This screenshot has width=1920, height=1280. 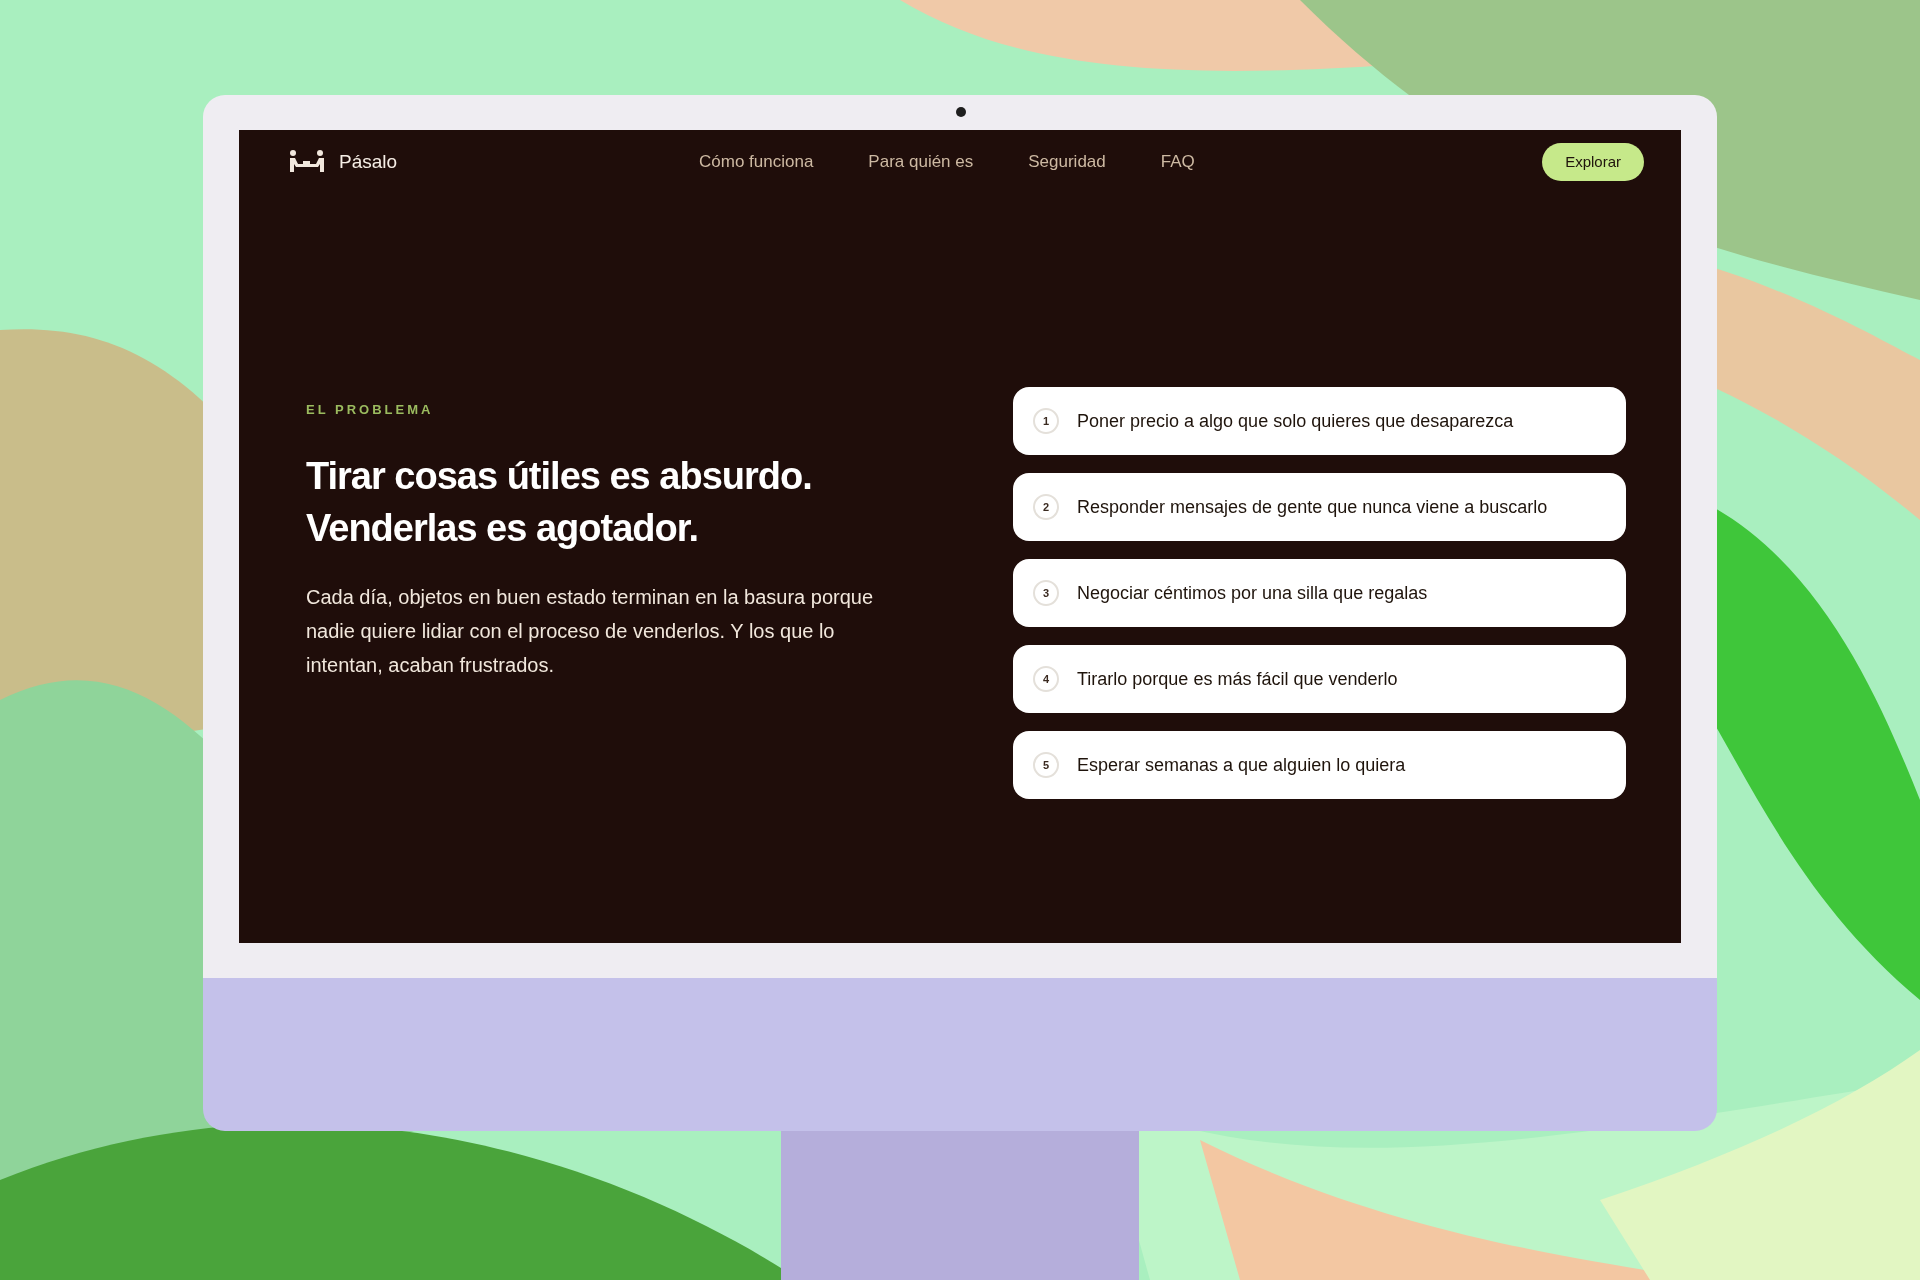 I want to click on section-eyebrow: EL PROBLEMA, so click(x=370, y=410).